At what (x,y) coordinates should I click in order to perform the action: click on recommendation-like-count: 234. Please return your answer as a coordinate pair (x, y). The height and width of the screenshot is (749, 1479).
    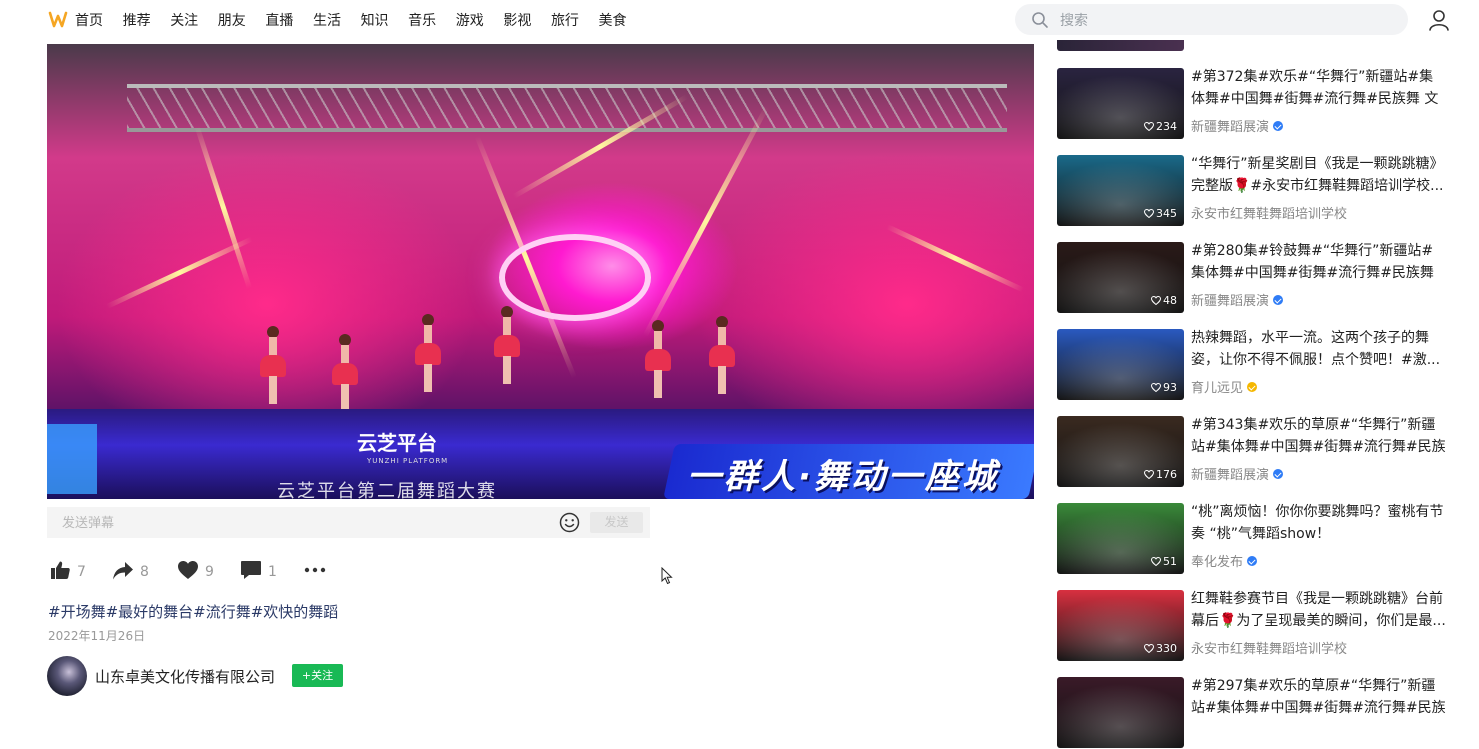
    Looking at the image, I should click on (1160, 126).